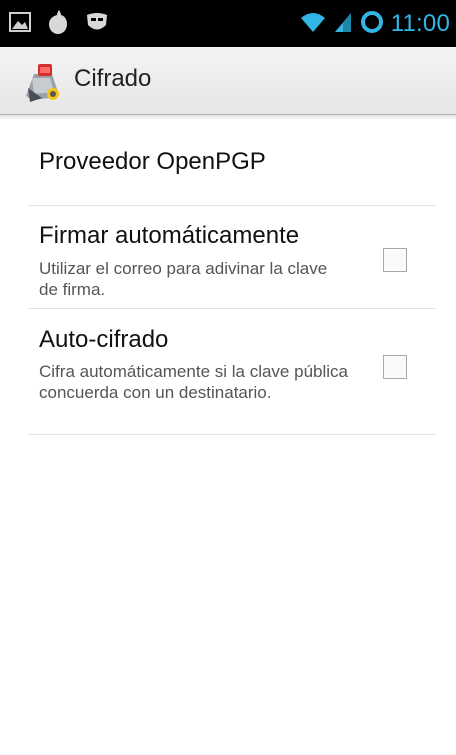 Image resolution: width=456 pixels, height=755 pixels. I want to click on drop-icon, so click(58, 24).